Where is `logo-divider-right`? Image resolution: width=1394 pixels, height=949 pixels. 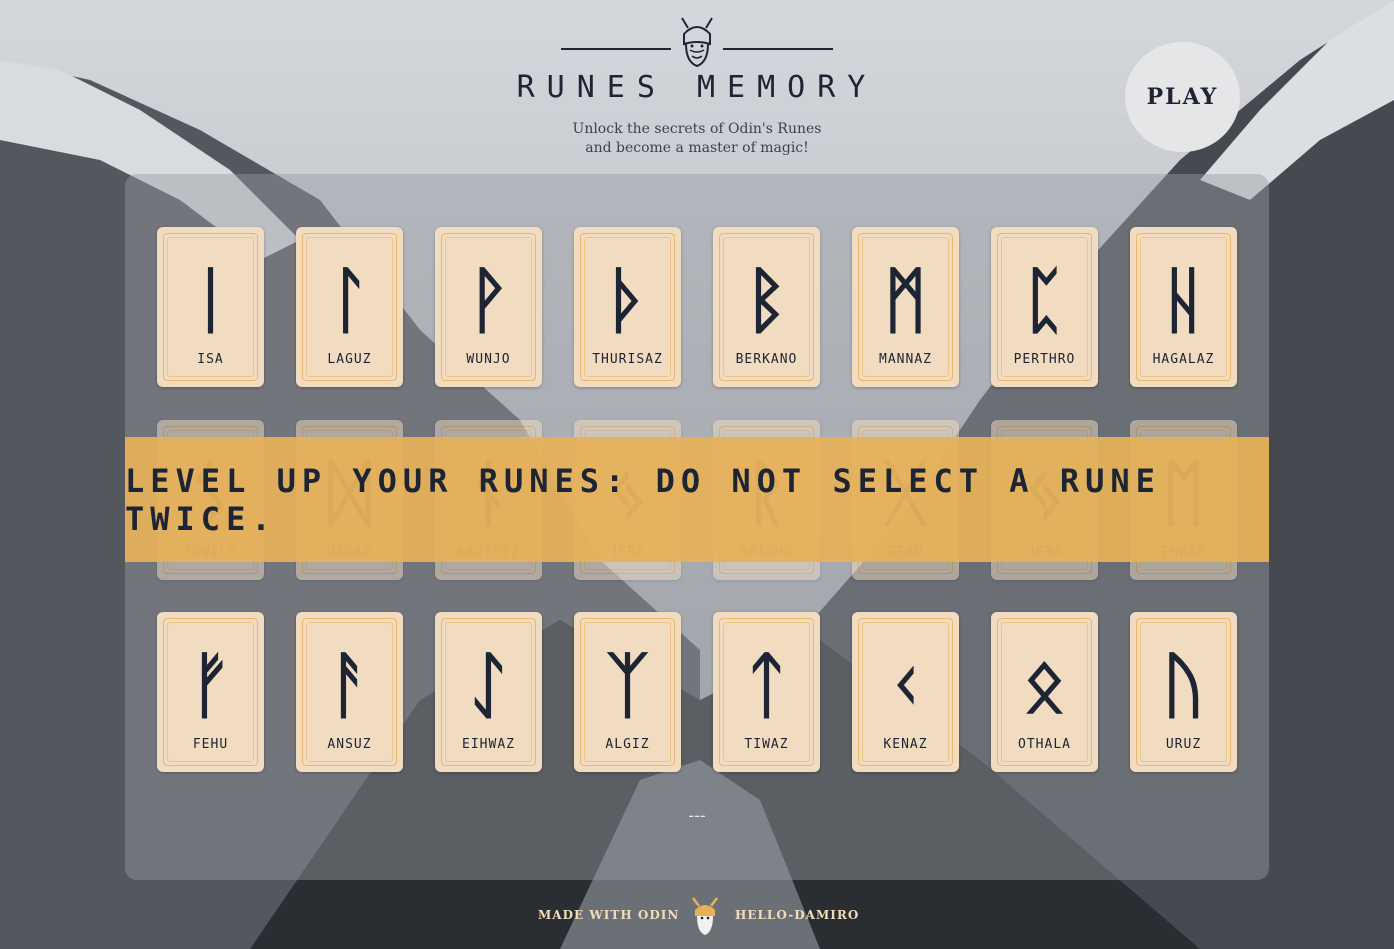
logo-divider-right is located at coordinates (778, 49).